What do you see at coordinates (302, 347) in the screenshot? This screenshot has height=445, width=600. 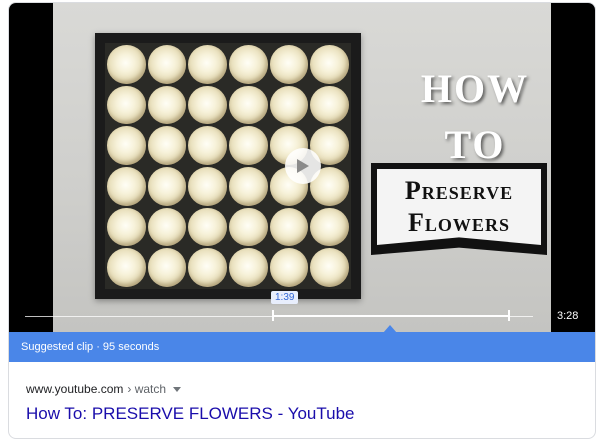 I see `suggested-clip-bar: Suggested clip · 95 seconds` at bounding box center [302, 347].